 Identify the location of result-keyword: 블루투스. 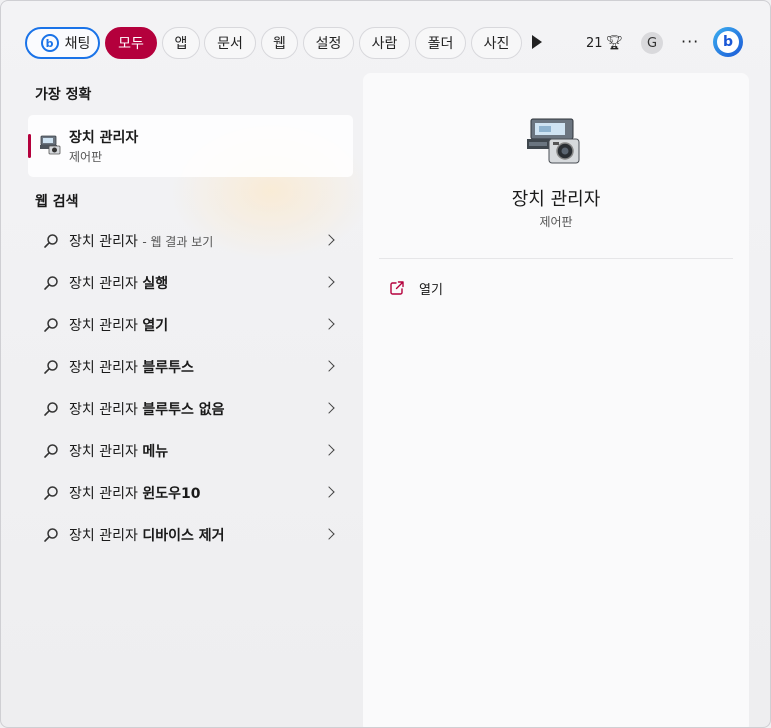
(168, 368).